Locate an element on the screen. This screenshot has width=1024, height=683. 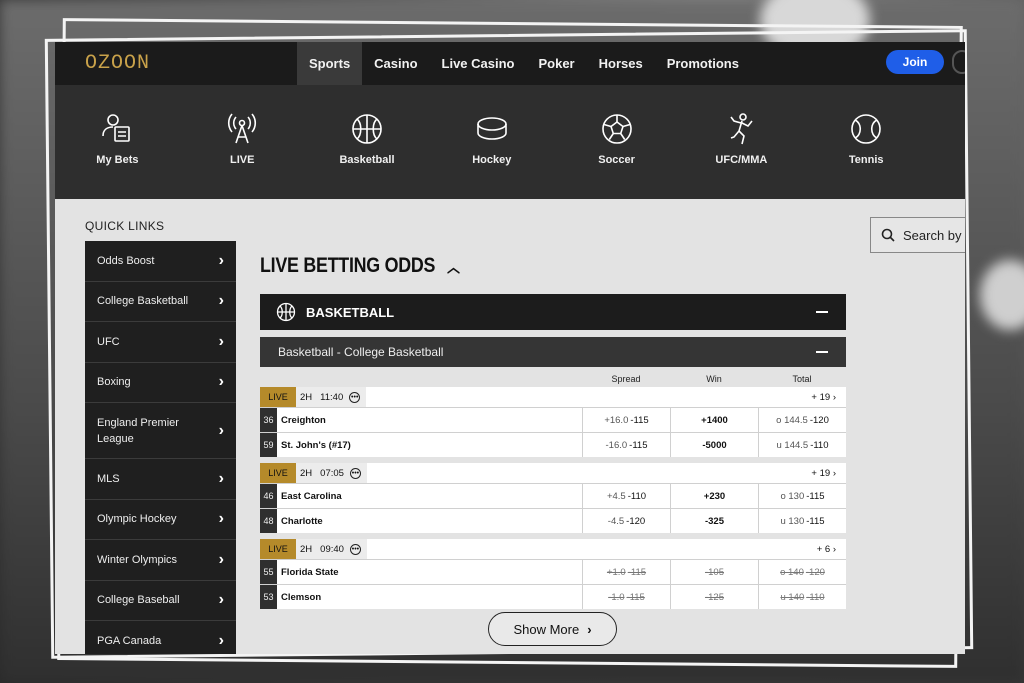
moneyline-odds-button: -325 is located at coordinates (714, 521).